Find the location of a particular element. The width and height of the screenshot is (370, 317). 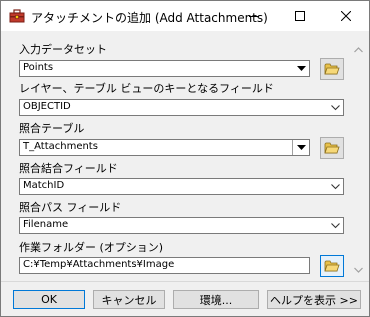

key-field-value: OBJECTID is located at coordinates (47, 106).